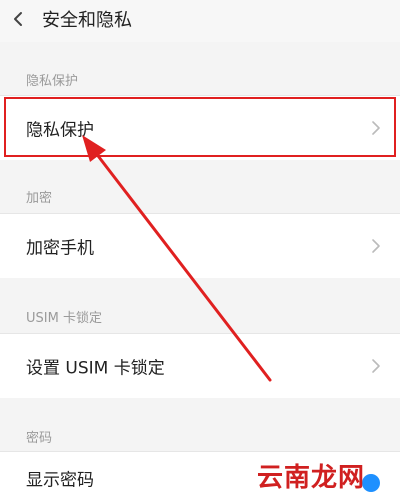  I want to click on watermark-logo: 云南龙网, so click(311, 478).